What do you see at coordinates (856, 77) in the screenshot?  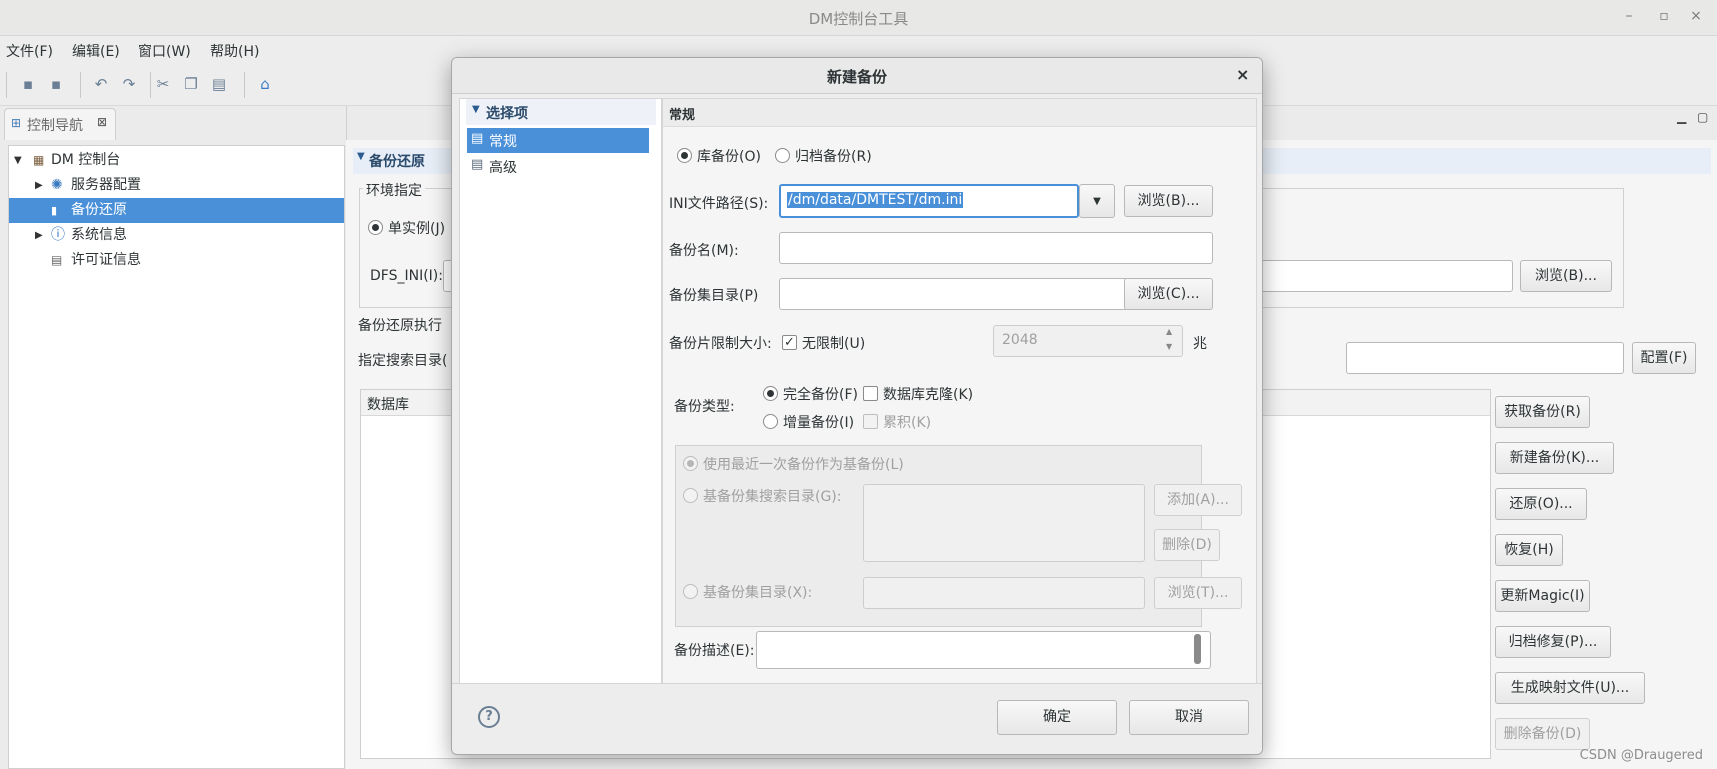 I see `dialog-title: 新建备份` at bounding box center [856, 77].